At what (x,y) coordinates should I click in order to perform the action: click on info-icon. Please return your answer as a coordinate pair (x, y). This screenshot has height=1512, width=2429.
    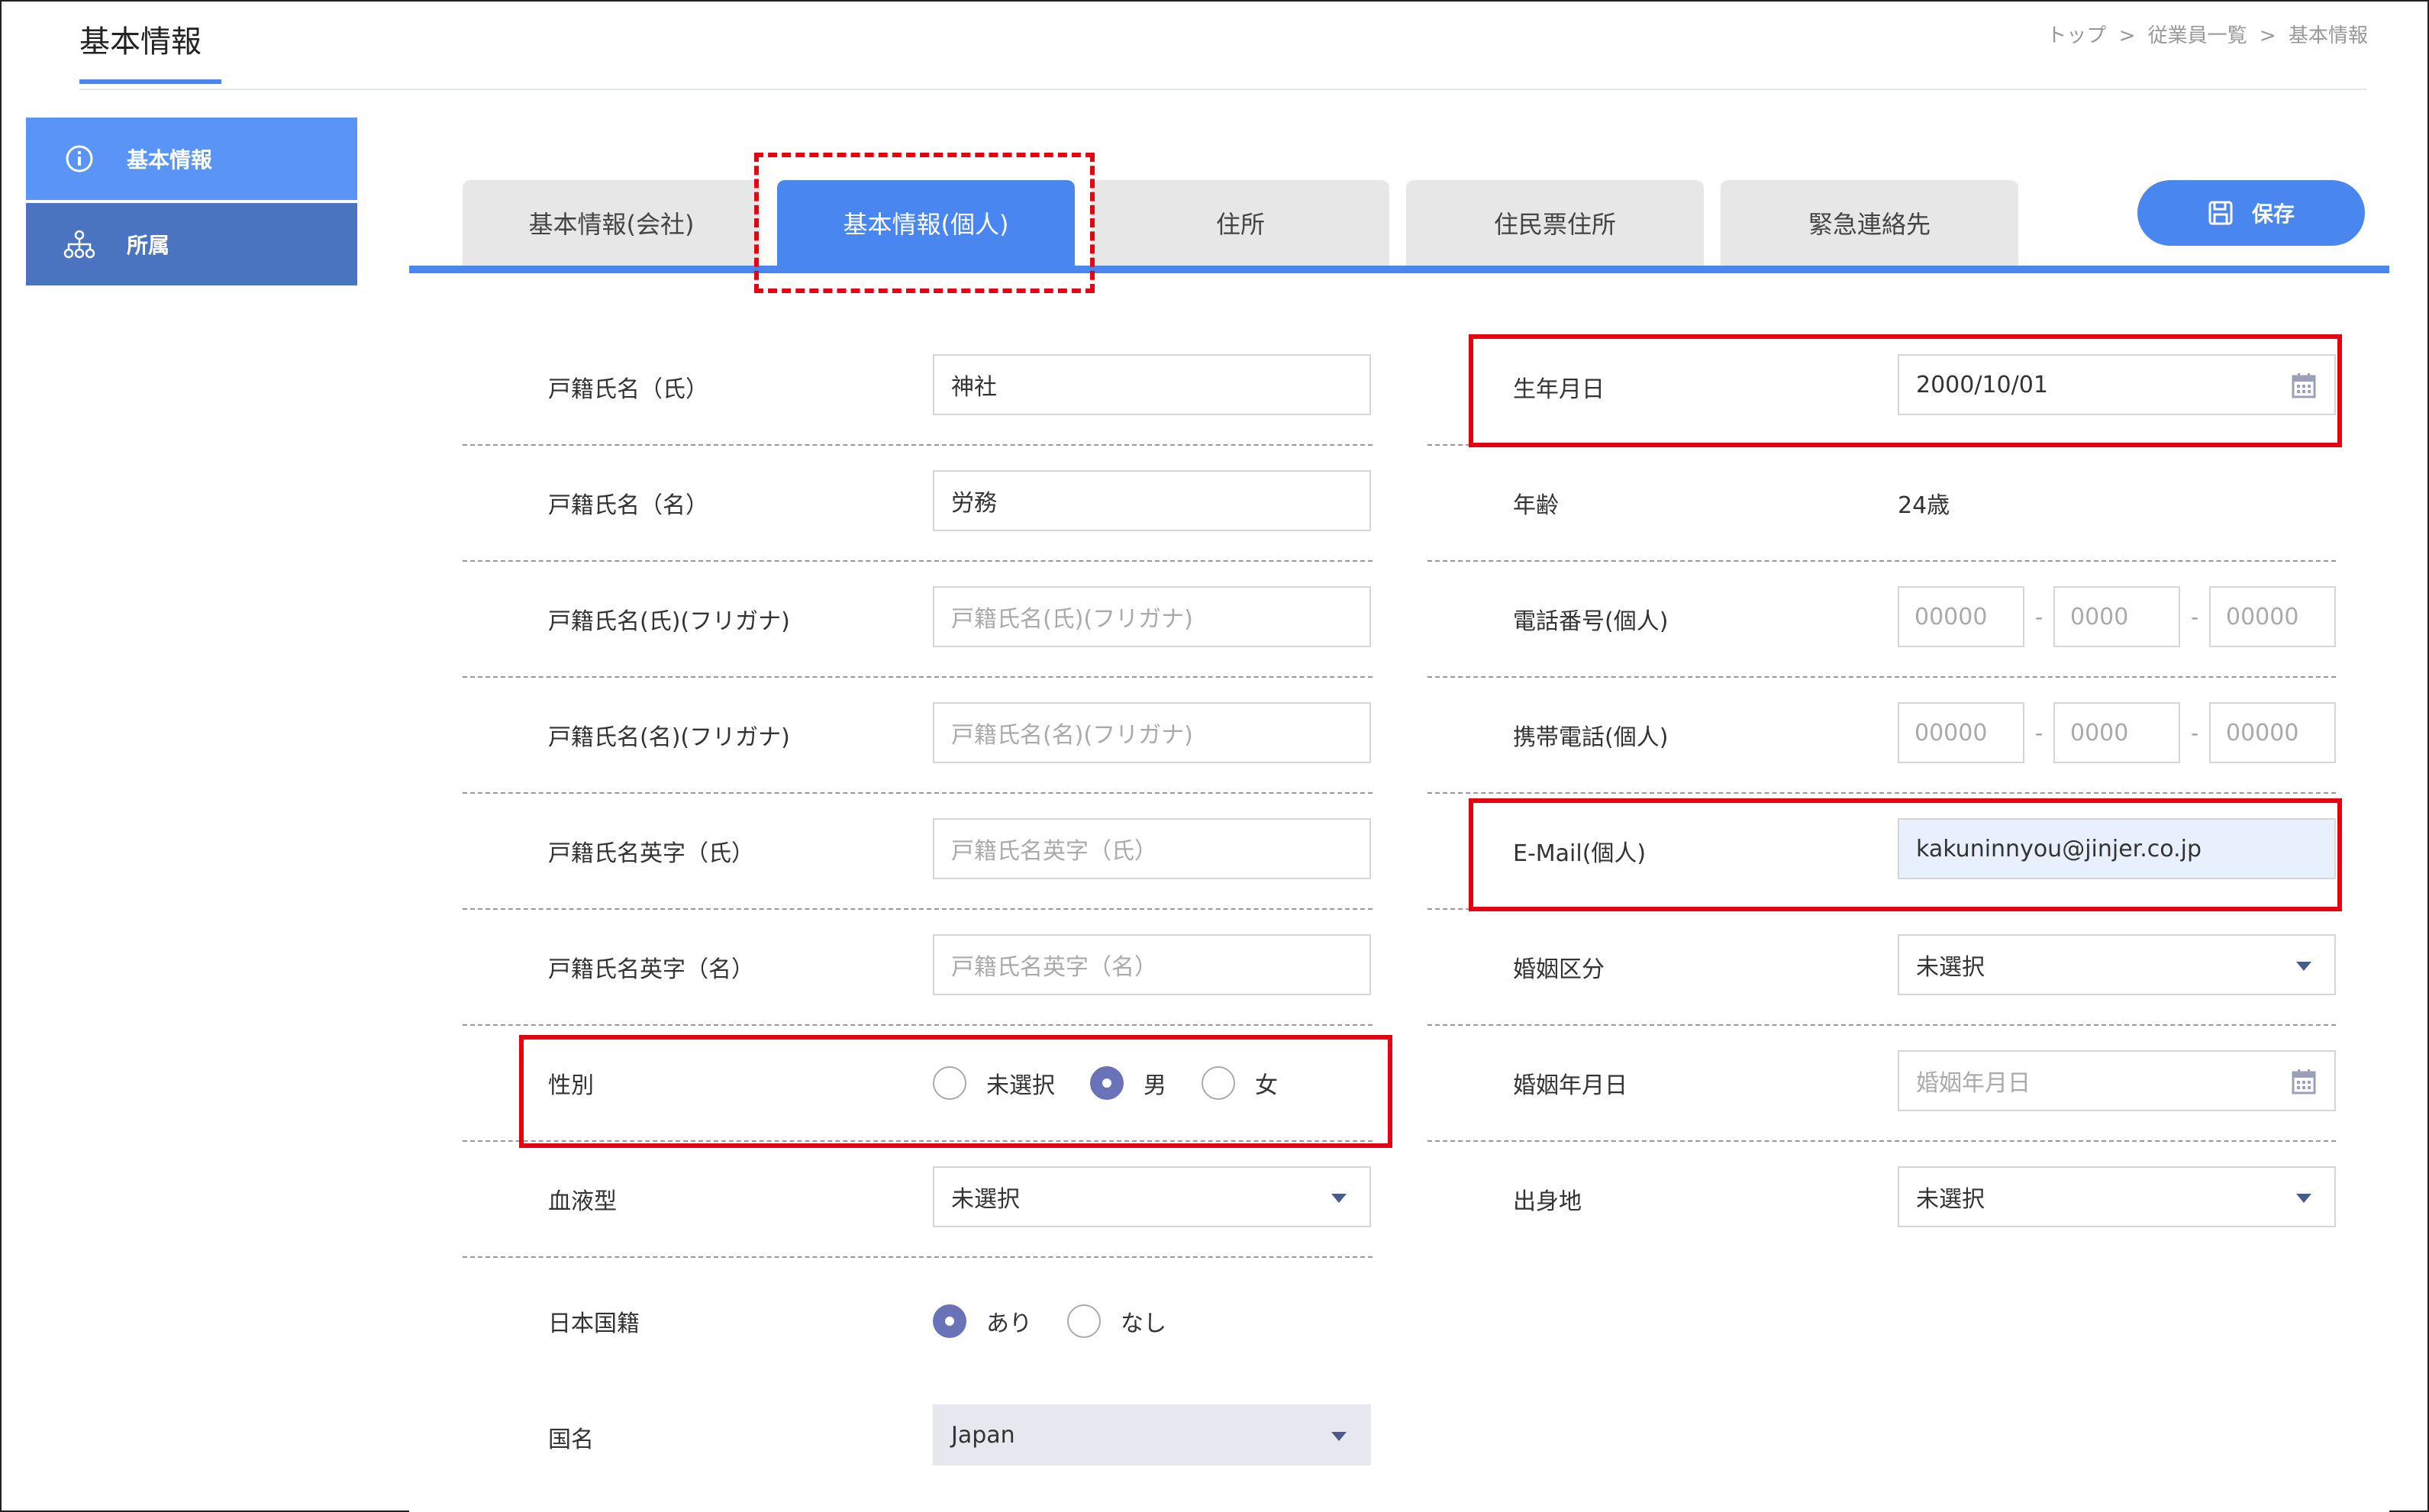
    Looking at the image, I should click on (80, 159).